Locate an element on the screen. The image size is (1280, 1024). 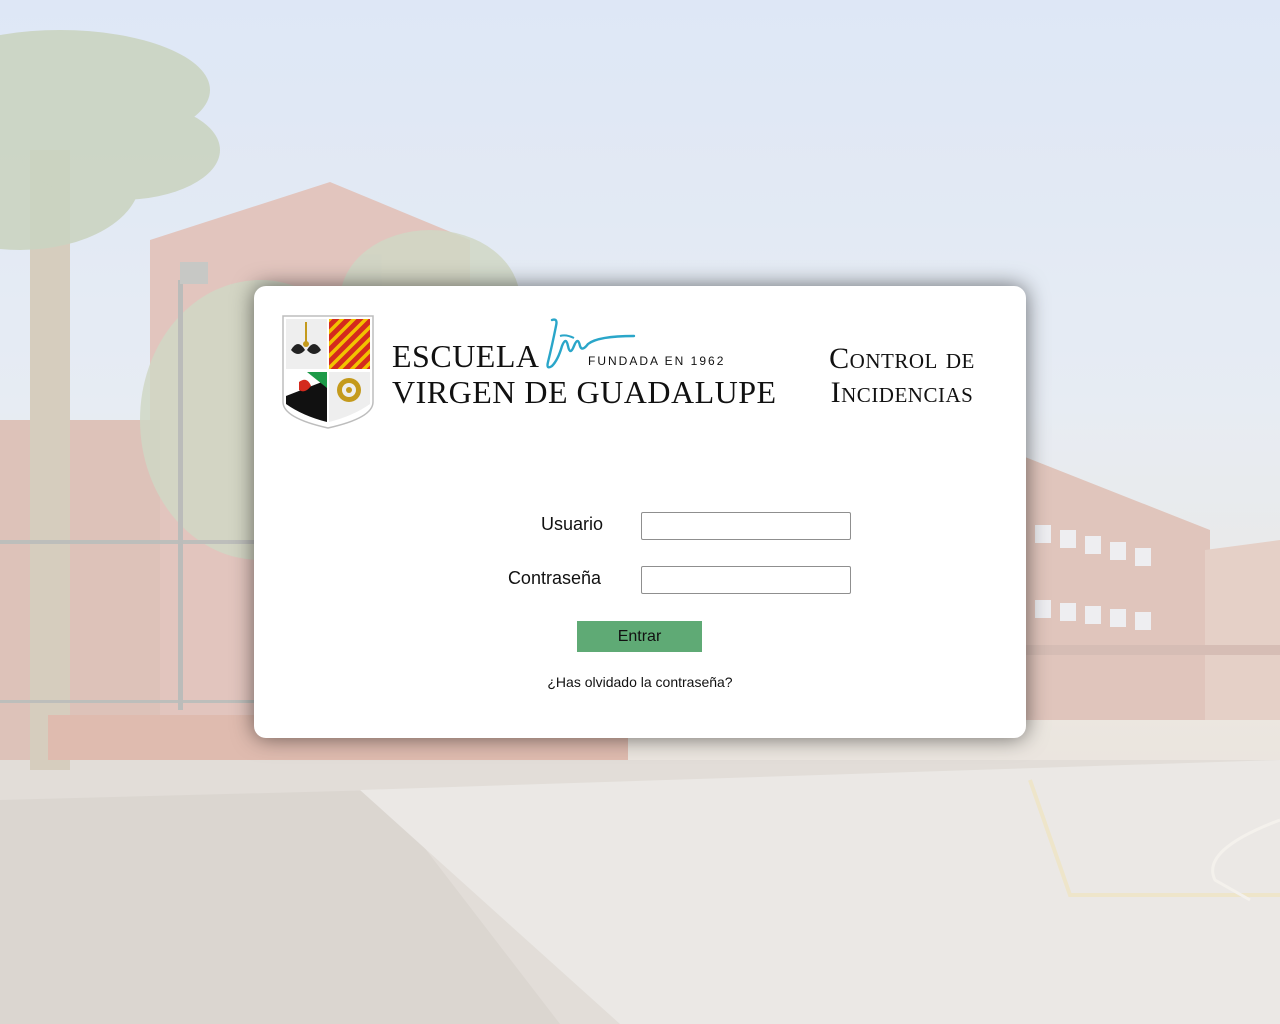
school-name-line2: VIRGEN DE GUADALUPE is located at coordinates (584, 392).